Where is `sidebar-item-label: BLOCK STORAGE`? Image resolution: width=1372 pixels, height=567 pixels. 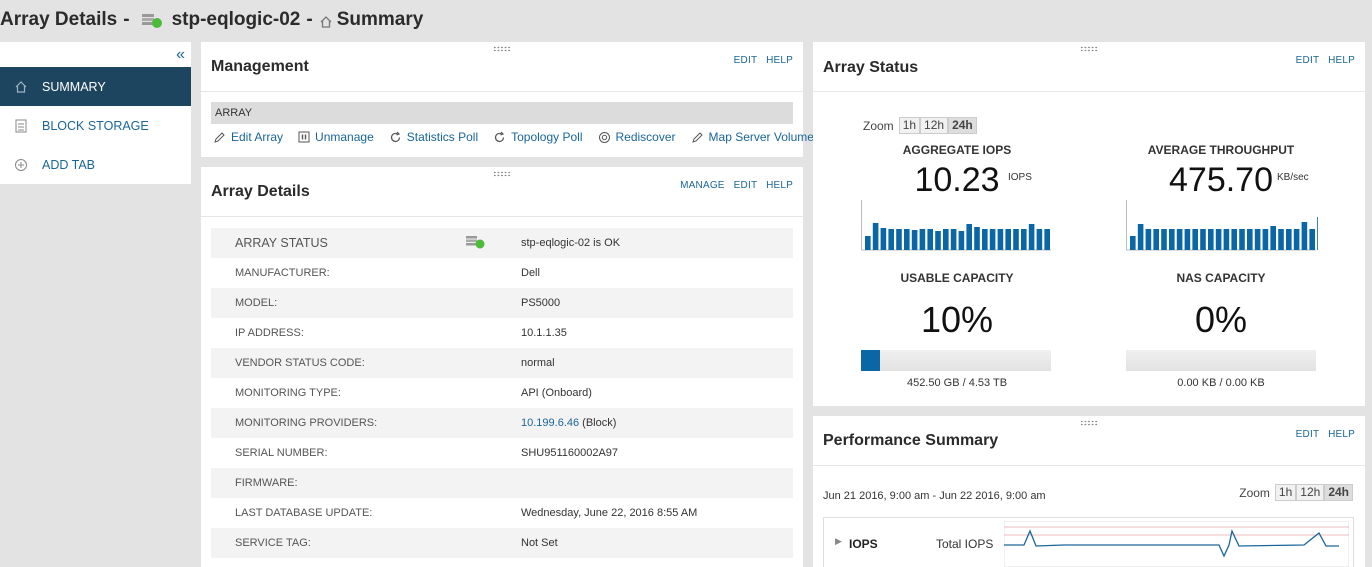 sidebar-item-label: BLOCK STORAGE is located at coordinates (95, 125).